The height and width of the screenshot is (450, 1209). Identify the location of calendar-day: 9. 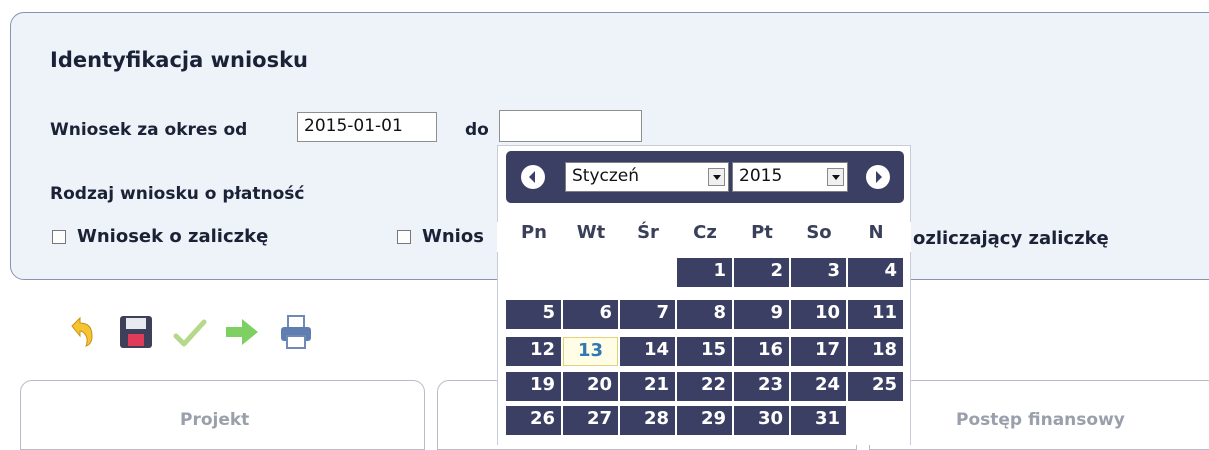
(761, 314).